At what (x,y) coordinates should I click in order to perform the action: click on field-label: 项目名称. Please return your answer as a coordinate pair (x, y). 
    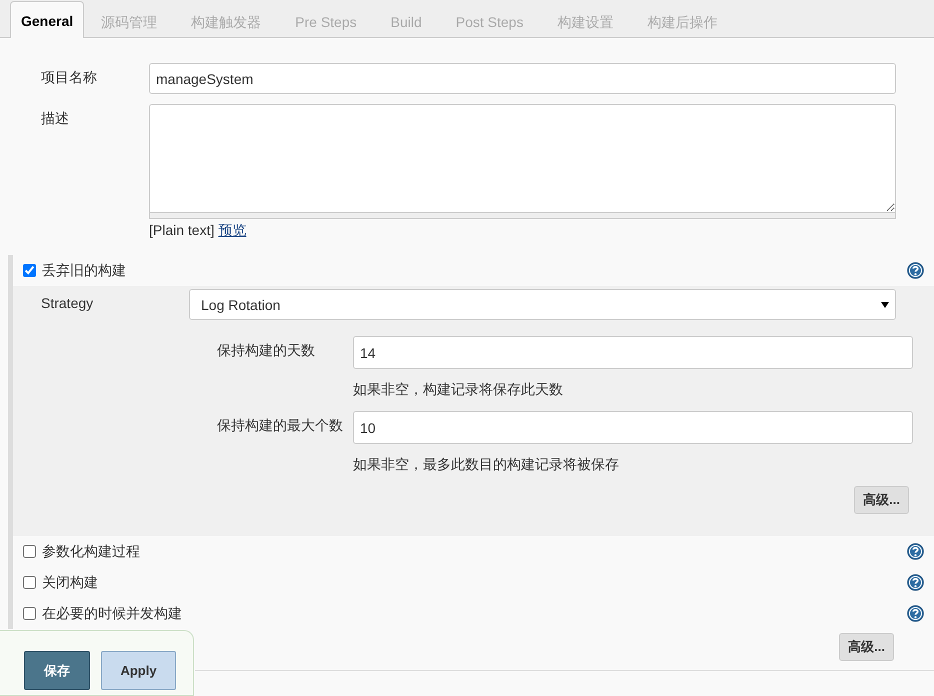
    Looking at the image, I should click on (69, 77).